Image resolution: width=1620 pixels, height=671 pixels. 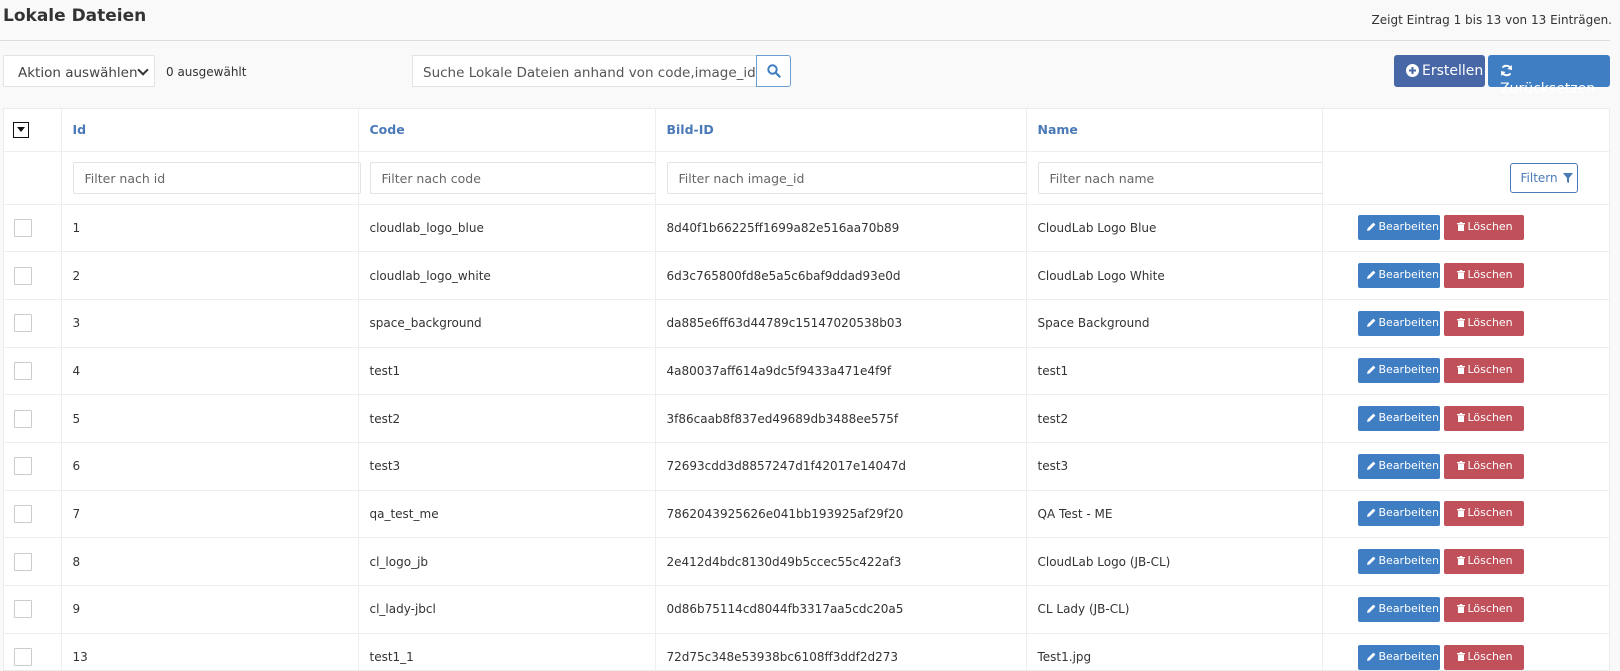 I want to click on action-select: Aktion auswählen, so click(x=79, y=71).